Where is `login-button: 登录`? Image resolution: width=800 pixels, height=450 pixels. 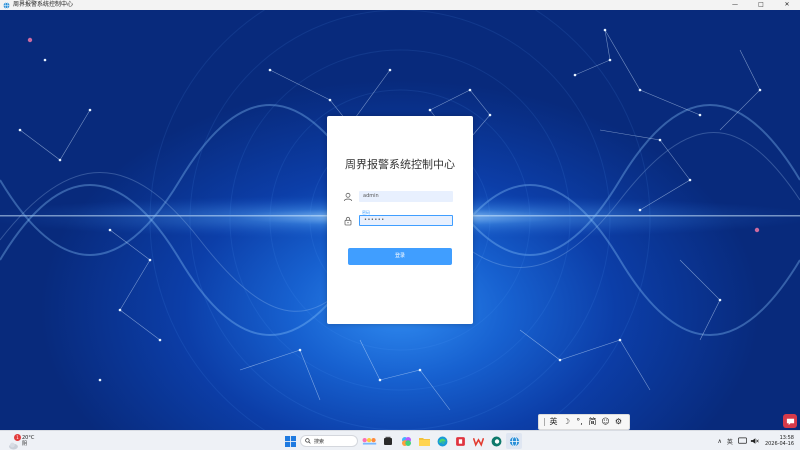 login-button: 登录 is located at coordinates (400, 256).